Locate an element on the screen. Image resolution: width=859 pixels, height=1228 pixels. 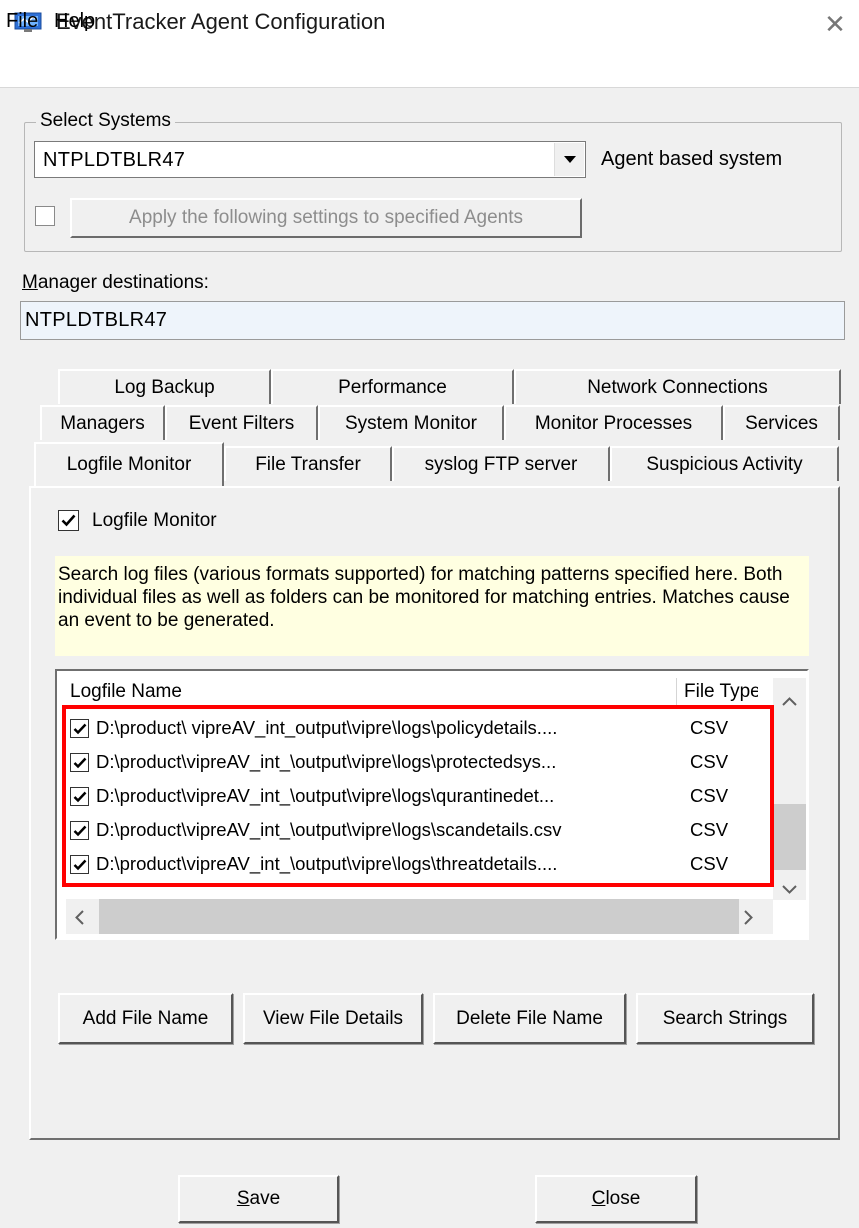
view-file-details-button: View File Details is located at coordinates (333, 1018).